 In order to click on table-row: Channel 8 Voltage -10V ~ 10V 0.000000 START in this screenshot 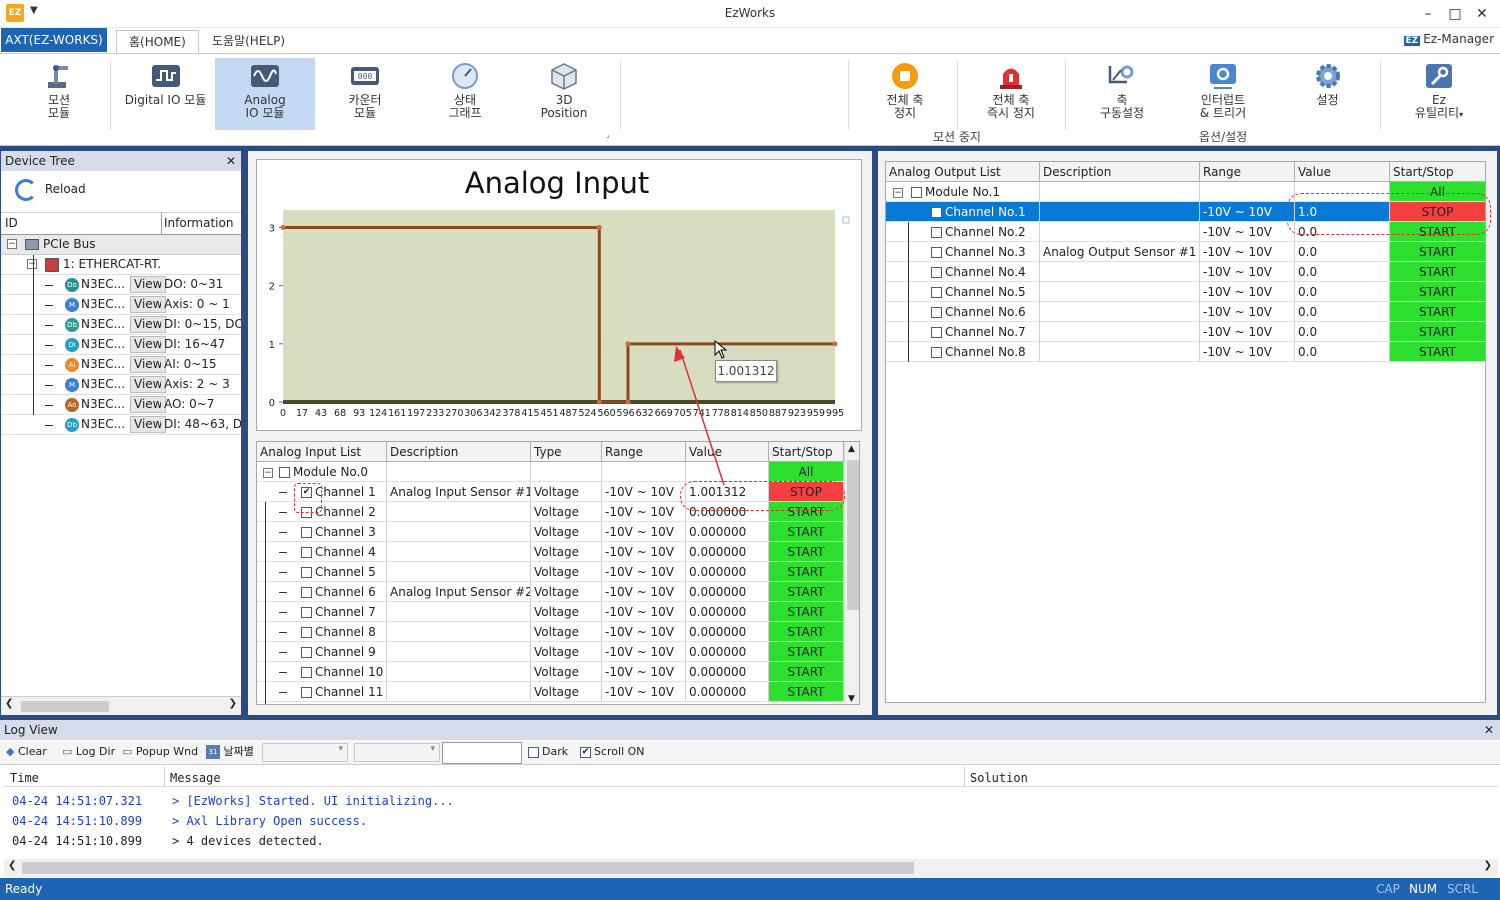, I will do `click(558, 632)`.